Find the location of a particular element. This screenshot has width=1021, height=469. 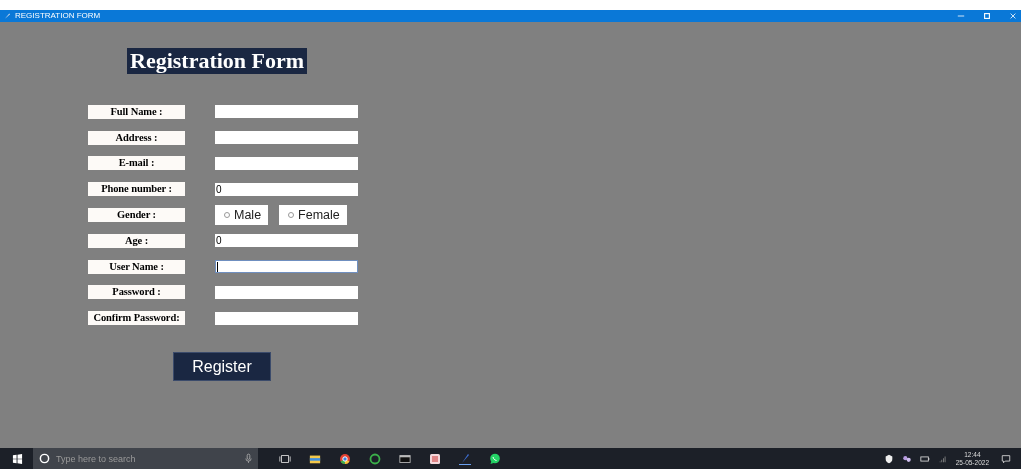

field-label: Gender : is located at coordinates (136, 215).